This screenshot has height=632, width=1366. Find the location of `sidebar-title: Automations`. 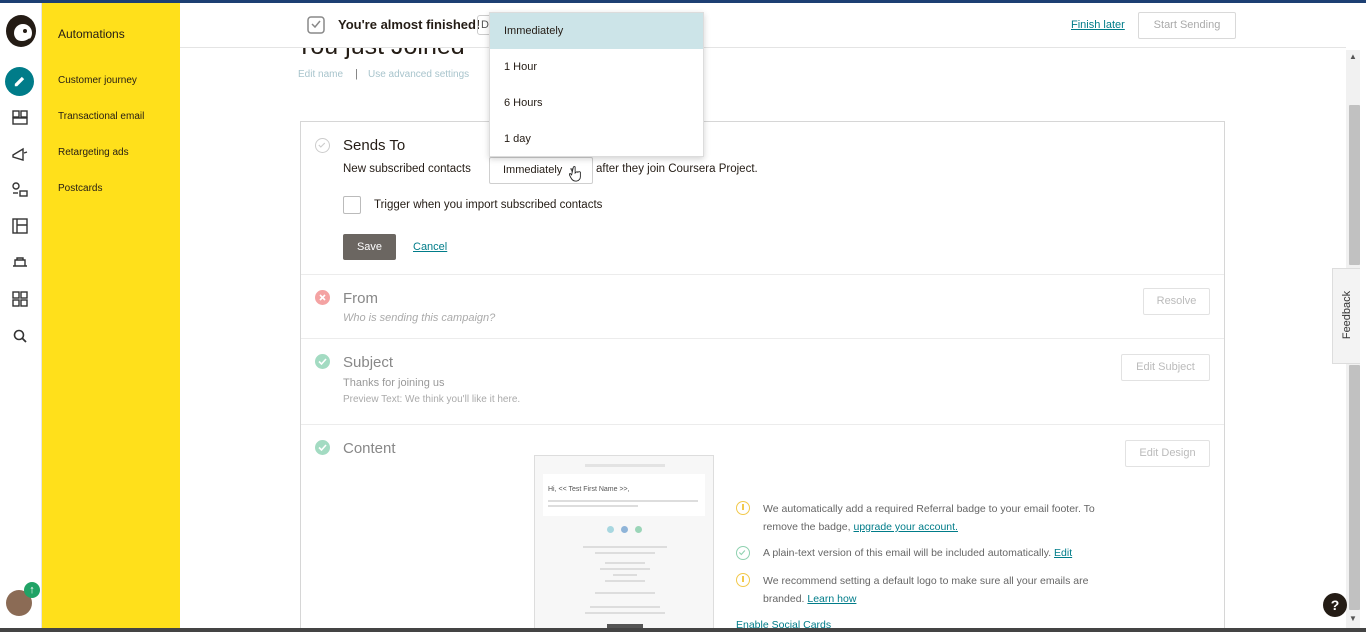

sidebar-title: Automations is located at coordinates (91, 34).